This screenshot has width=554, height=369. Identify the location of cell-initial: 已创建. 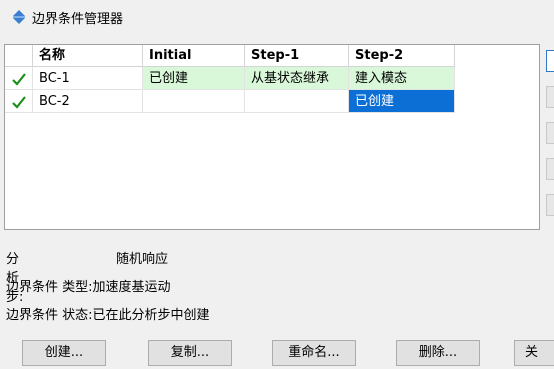
(194, 78).